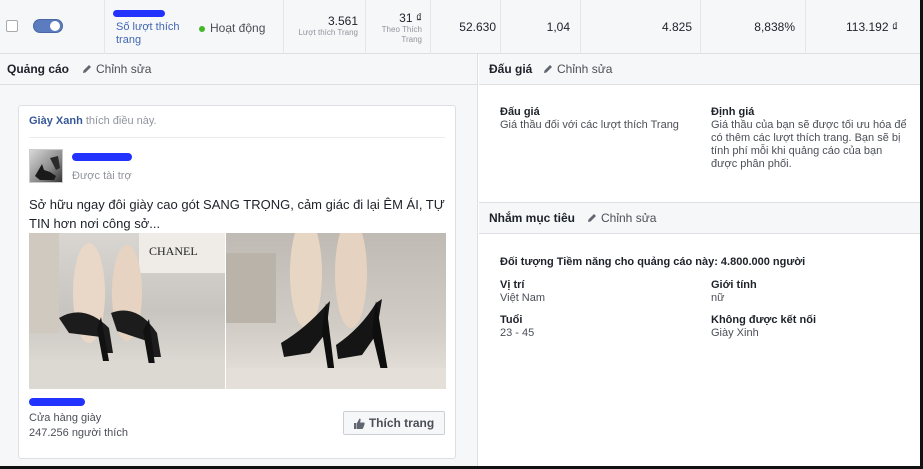  Describe the element at coordinates (323, 26) in the screenshot. I see `results-cell: 3.561 Lượt thích Trang` at that location.